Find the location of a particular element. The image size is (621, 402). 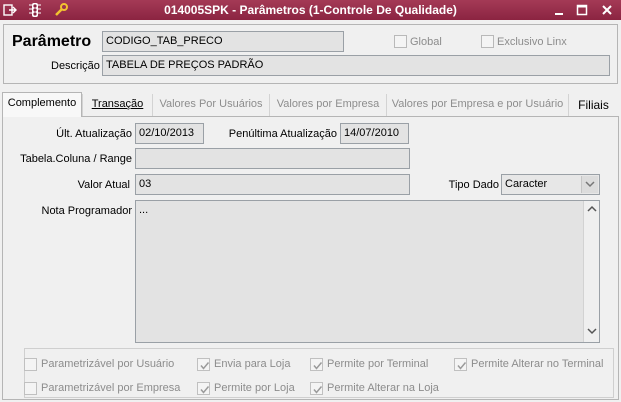

tipo-dado-label: Tipo Dado is located at coordinates (473, 185).